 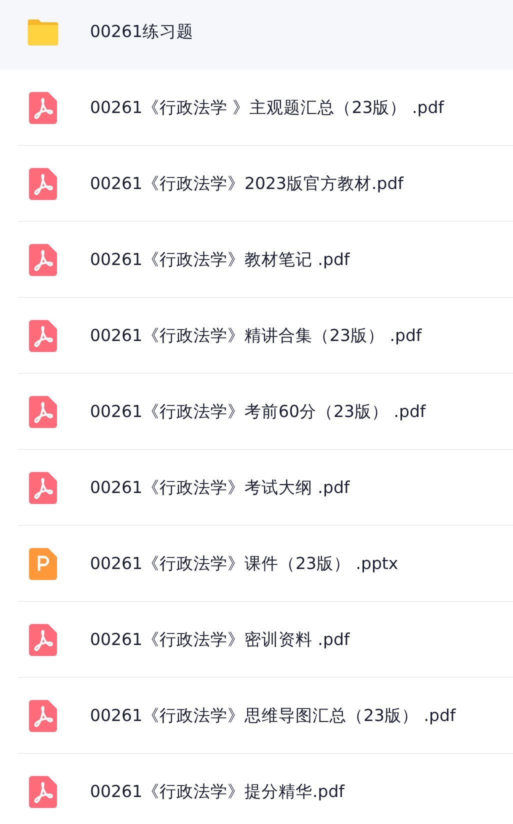 I want to click on file-name: 00261《行政法学》考试大纲 .pdf, so click(x=220, y=487).